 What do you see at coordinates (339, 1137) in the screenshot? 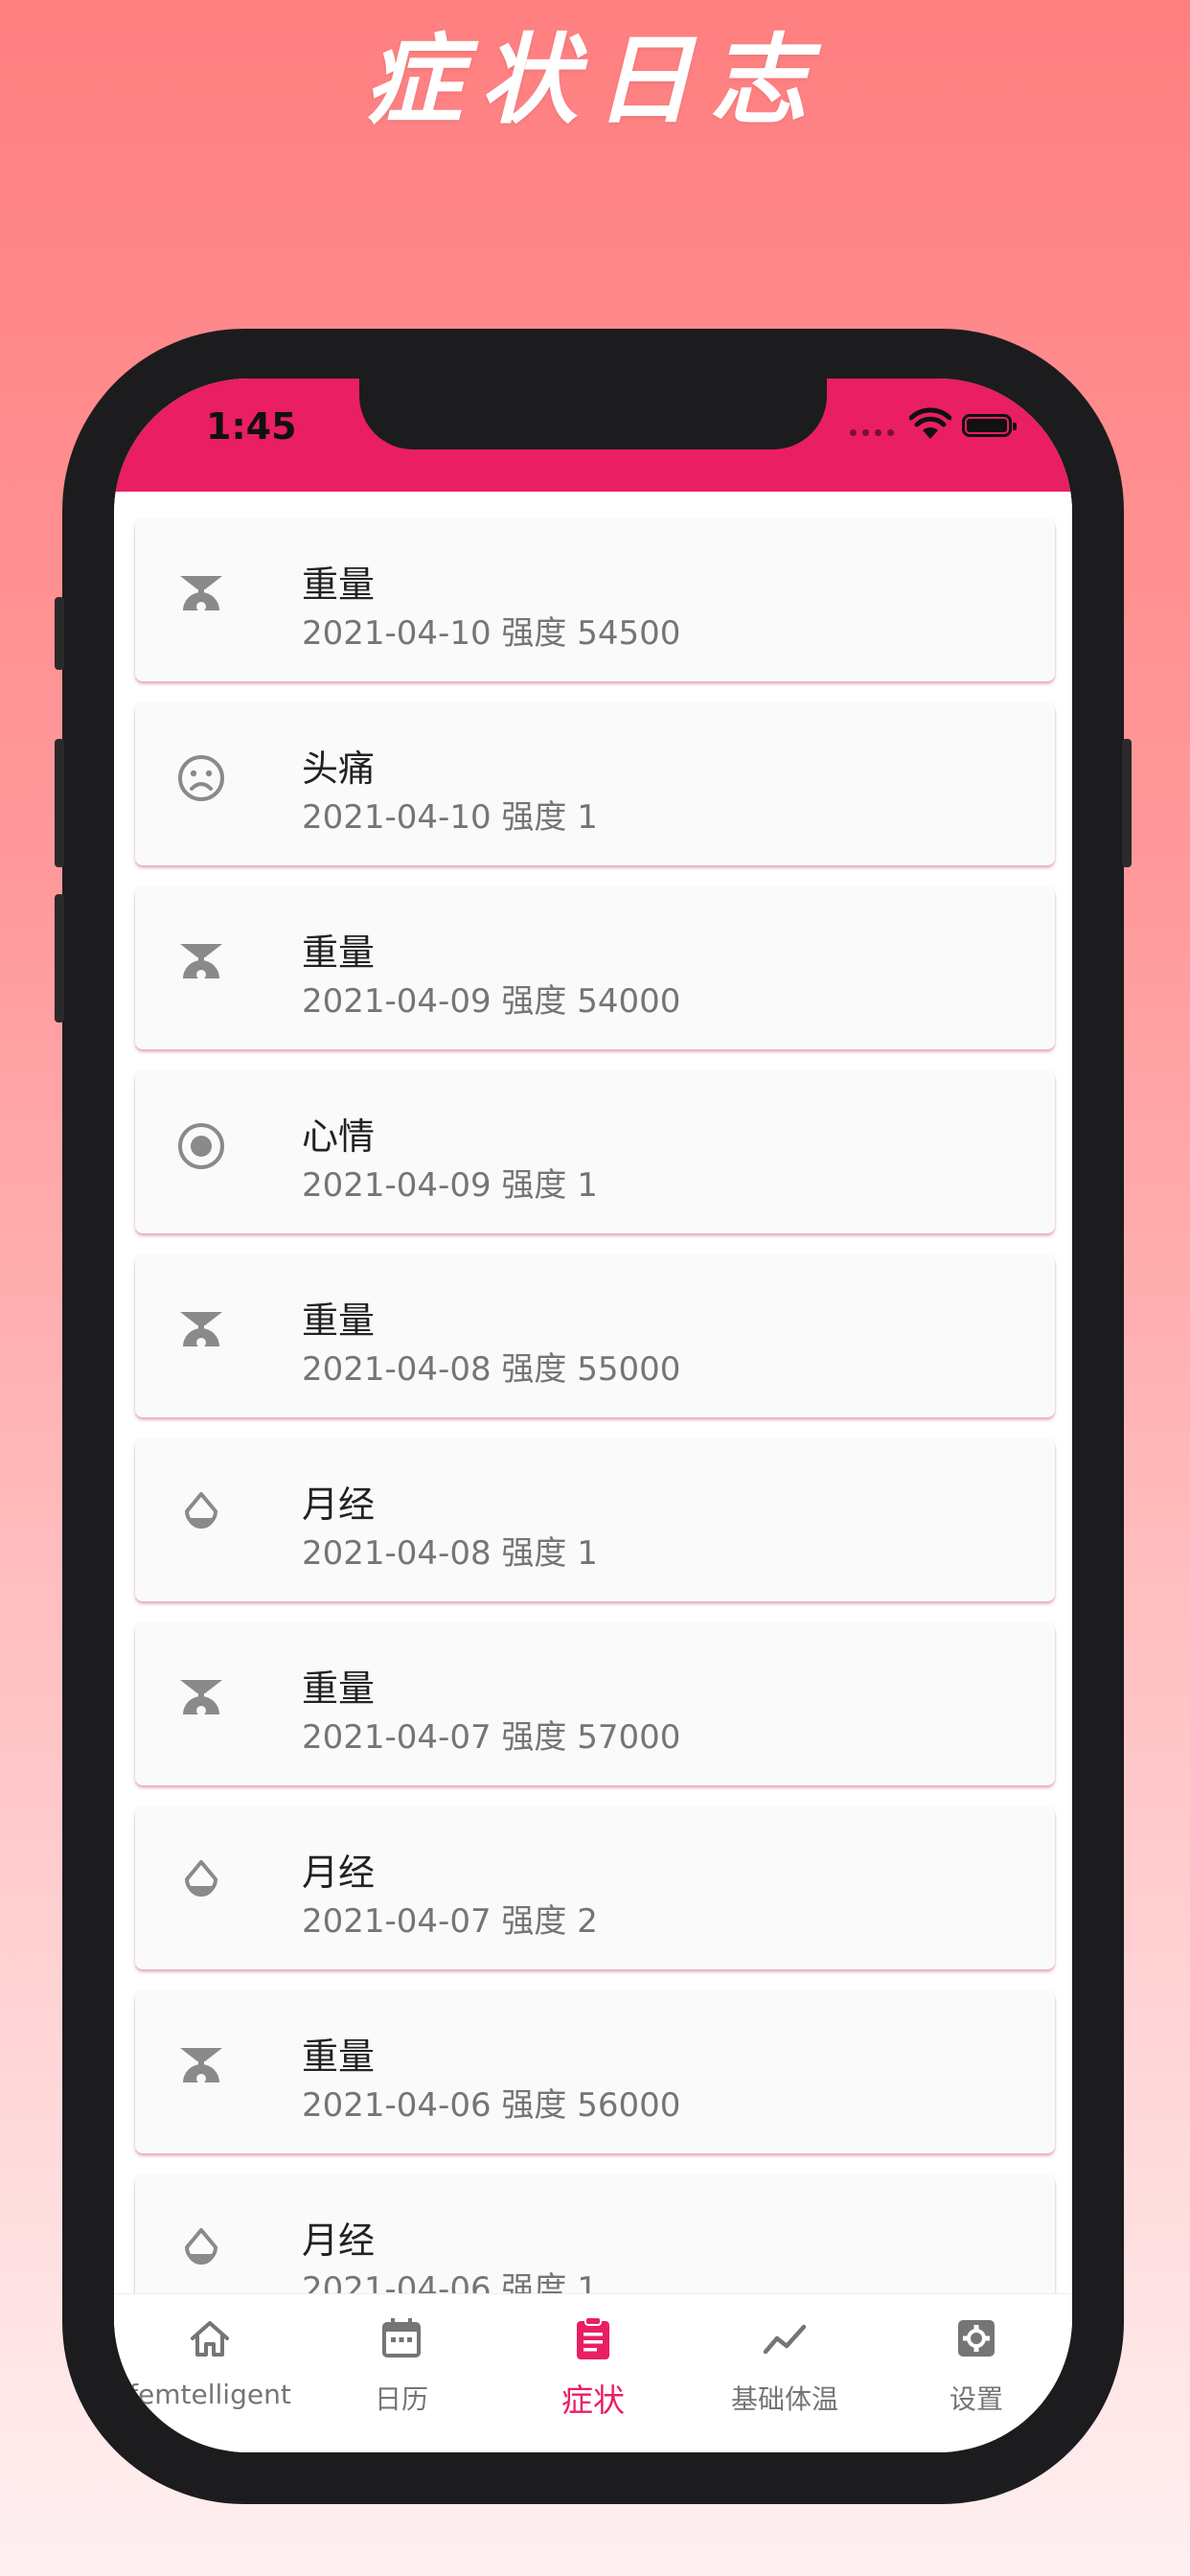
I see `symptom-title: 心情` at bounding box center [339, 1137].